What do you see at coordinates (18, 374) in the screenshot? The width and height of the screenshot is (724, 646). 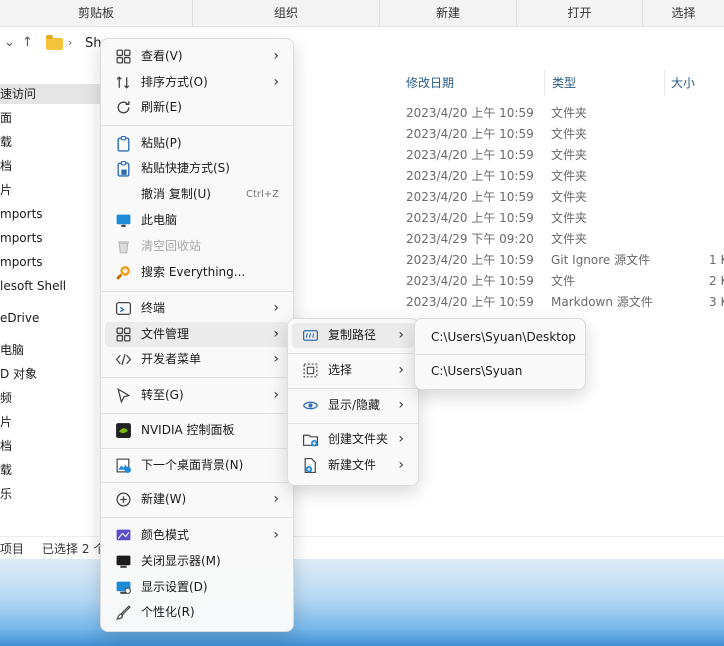 I see `nav-item: D 对象` at bounding box center [18, 374].